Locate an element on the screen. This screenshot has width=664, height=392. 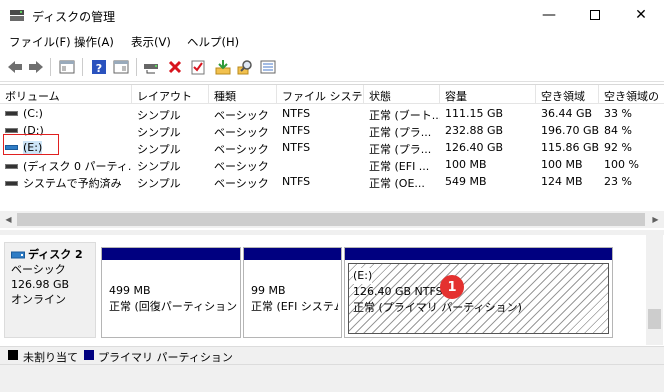
forward-arrow-icon is located at coordinates (36, 67).